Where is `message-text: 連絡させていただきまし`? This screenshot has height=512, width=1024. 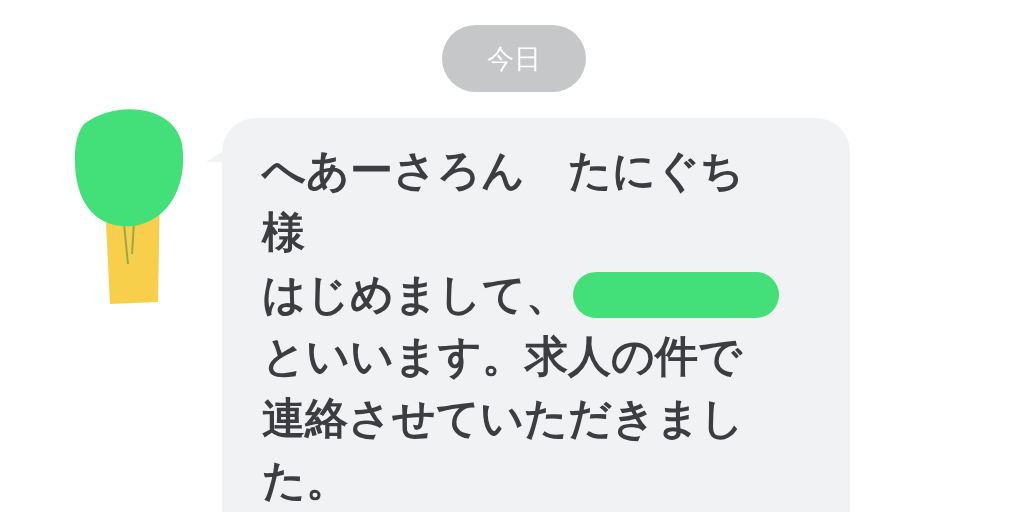
message-text: 連絡させていただきまし is located at coordinates (503, 418).